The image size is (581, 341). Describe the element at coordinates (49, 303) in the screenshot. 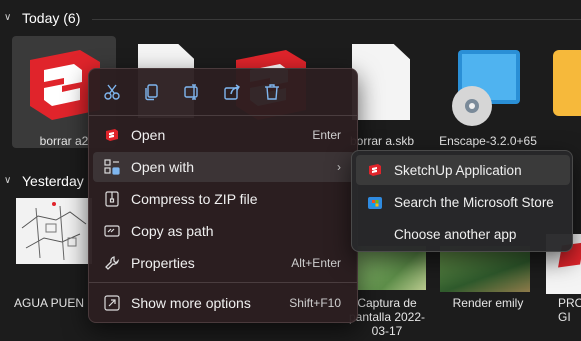

I see `file-name: AGUA PUEN` at that location.